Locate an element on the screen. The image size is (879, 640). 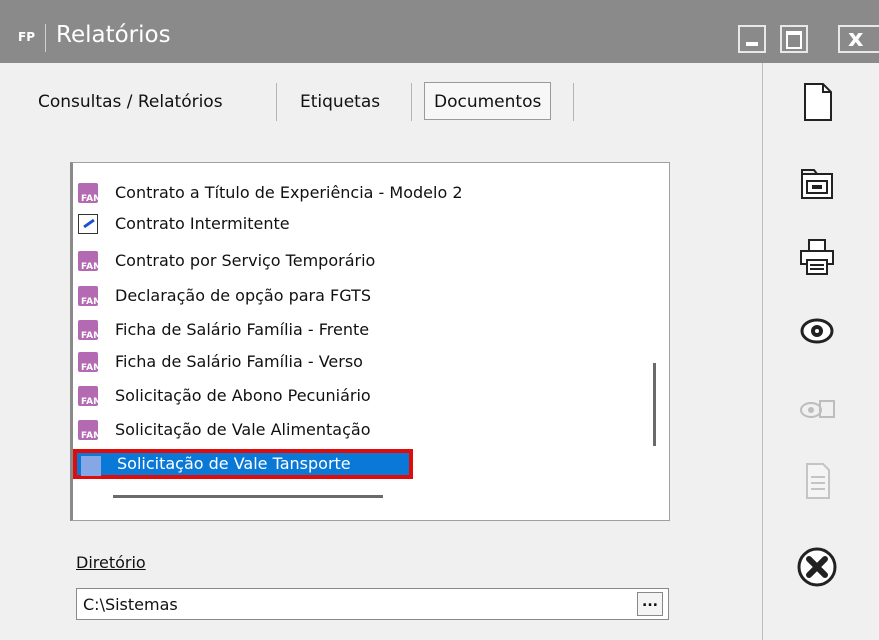
preview-button is located at coordinates (817, 331).